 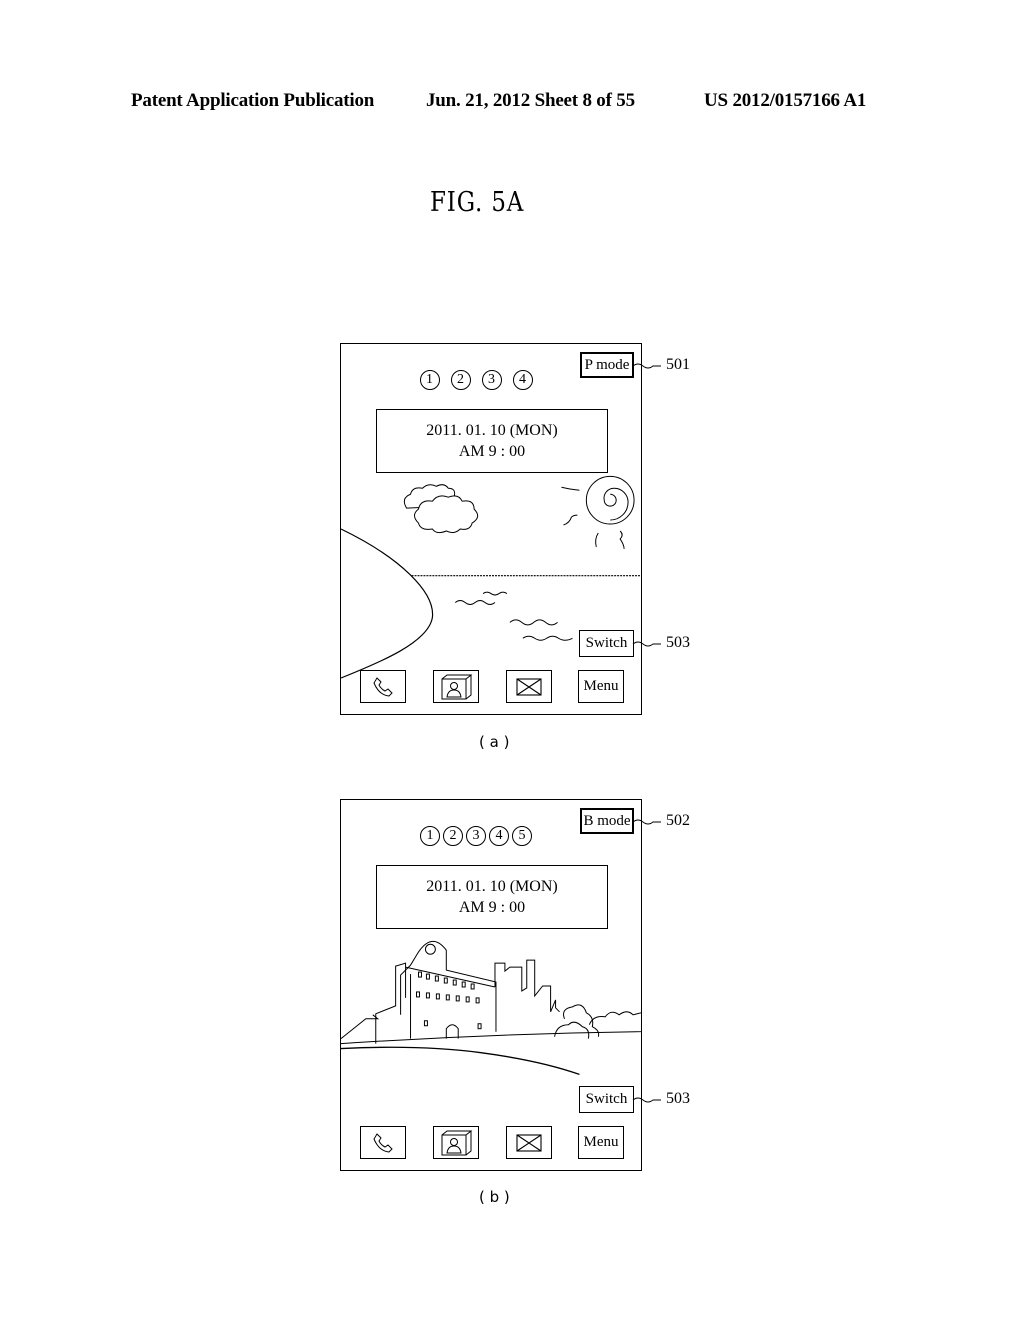 I want to click on waves, so click(x=513, y=616).